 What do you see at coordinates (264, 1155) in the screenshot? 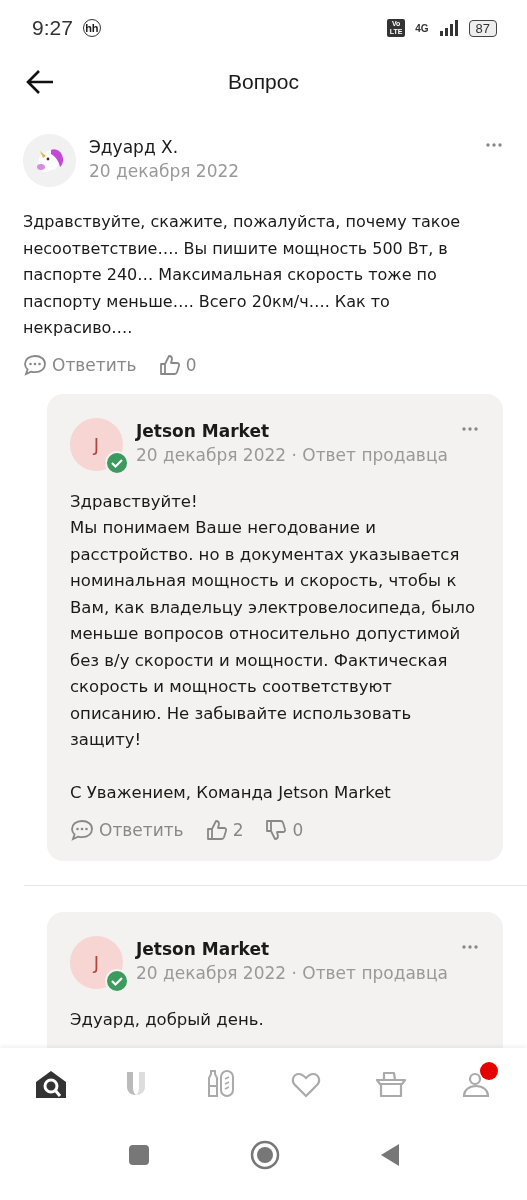
I see `home-icon` at bounding box center [264, 1155].